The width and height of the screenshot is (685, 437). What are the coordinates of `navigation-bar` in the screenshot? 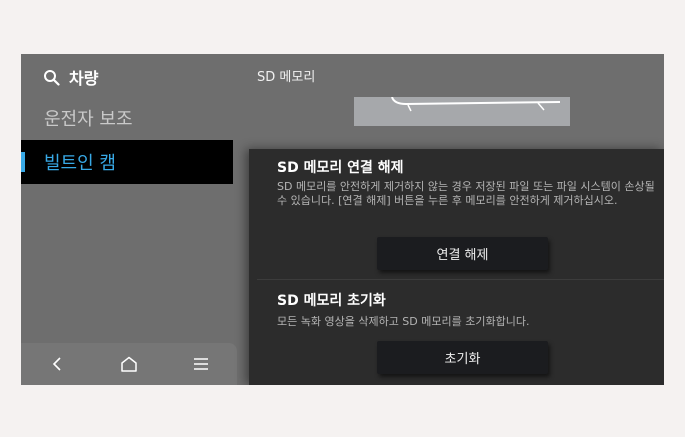 It's located at (129, 364).